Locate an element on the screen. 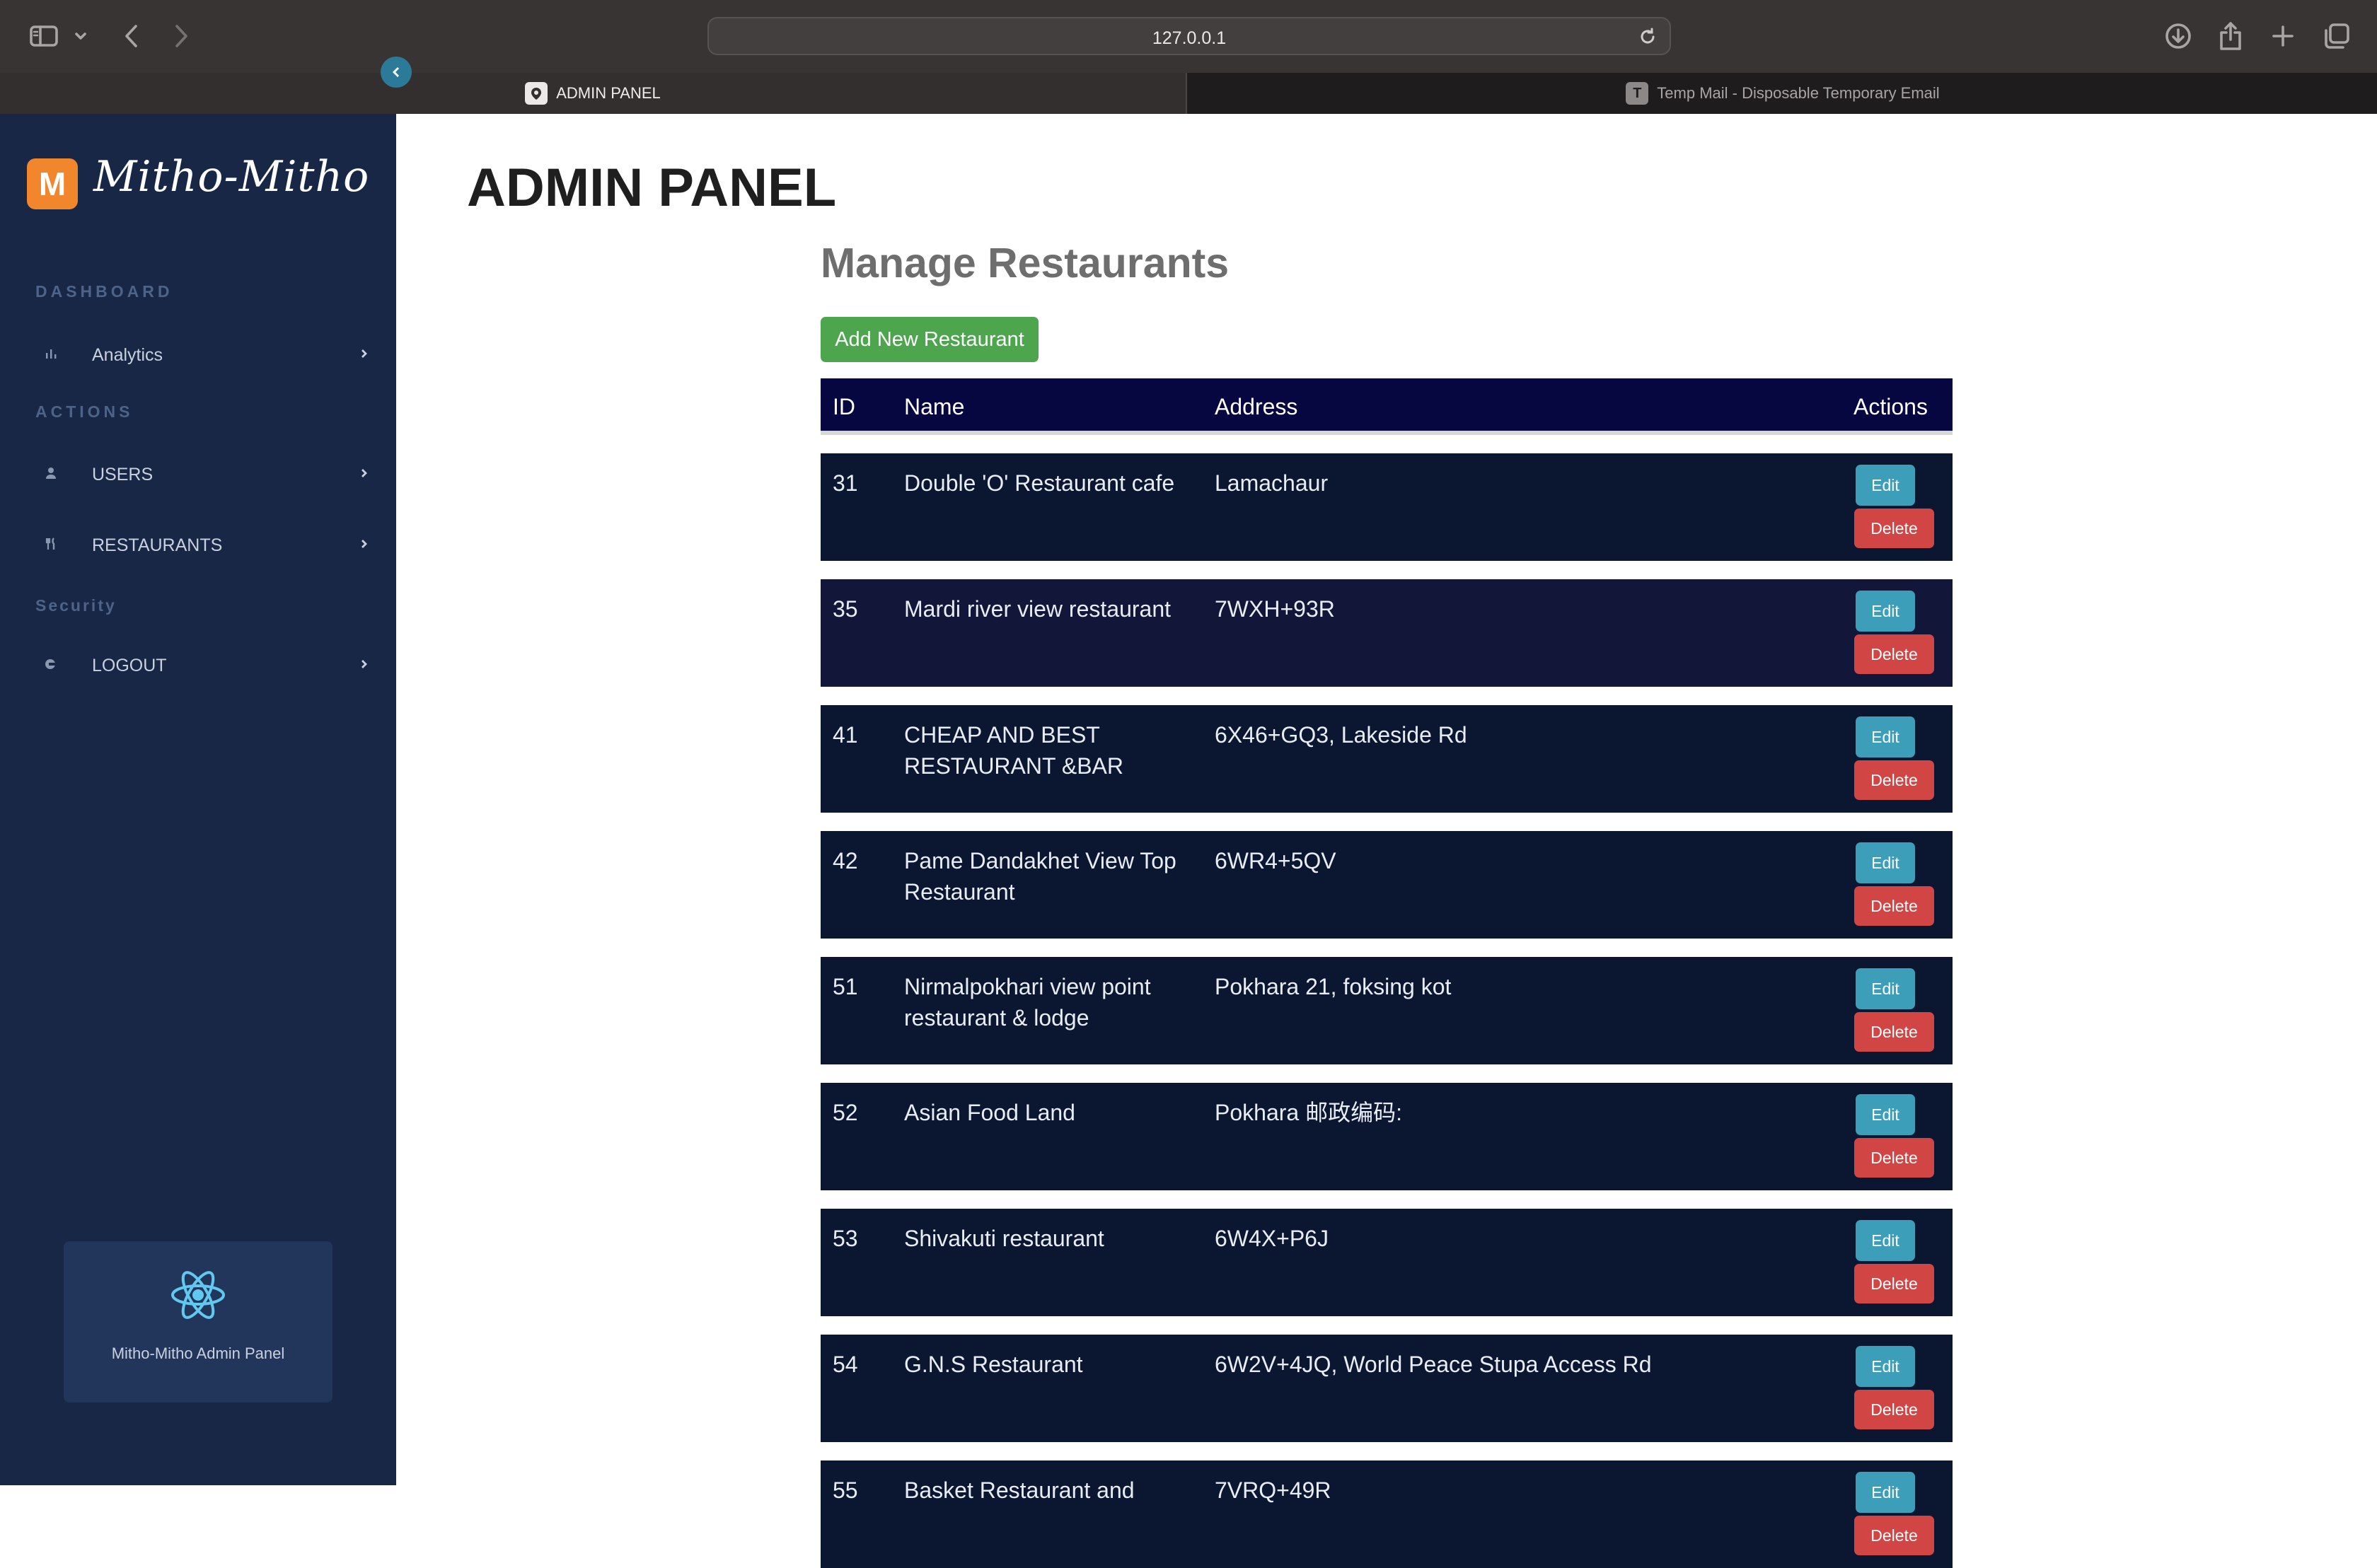 The width and height of the screenshot is (2377, 1568). bar-chart-icon is located at coordinates (50, 353).